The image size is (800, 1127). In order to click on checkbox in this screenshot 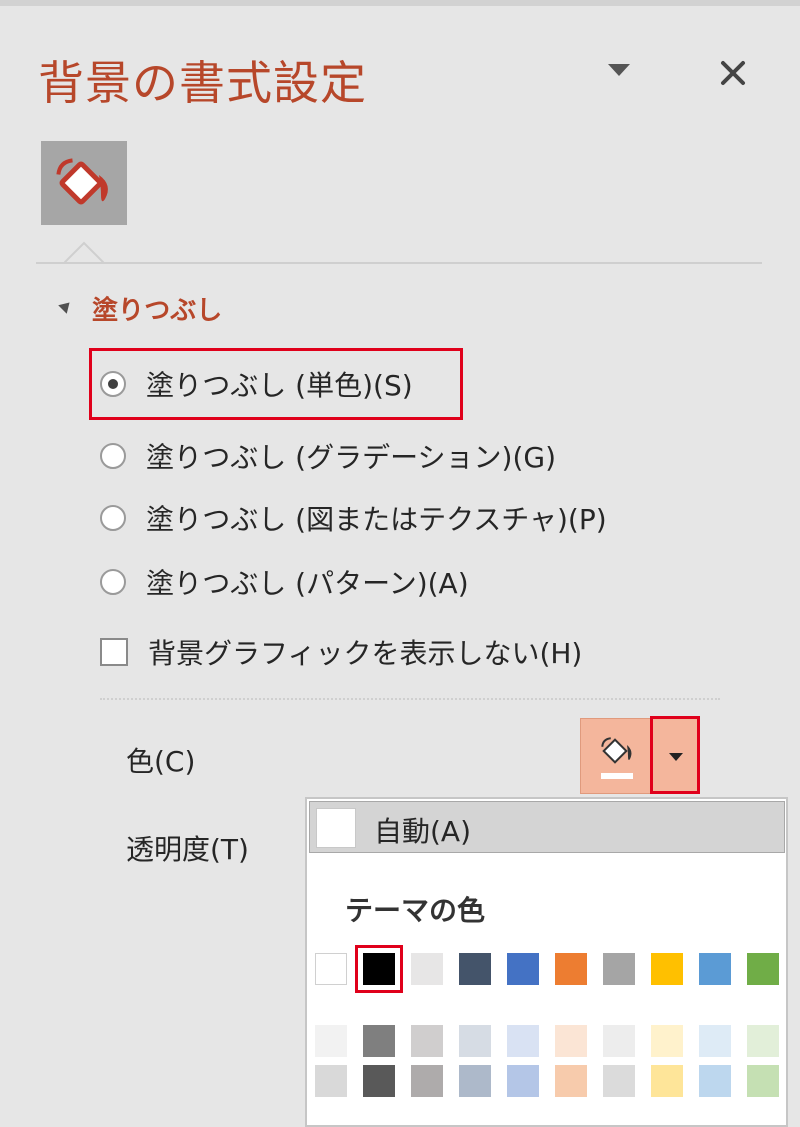, I will do `click(114, 652)`.